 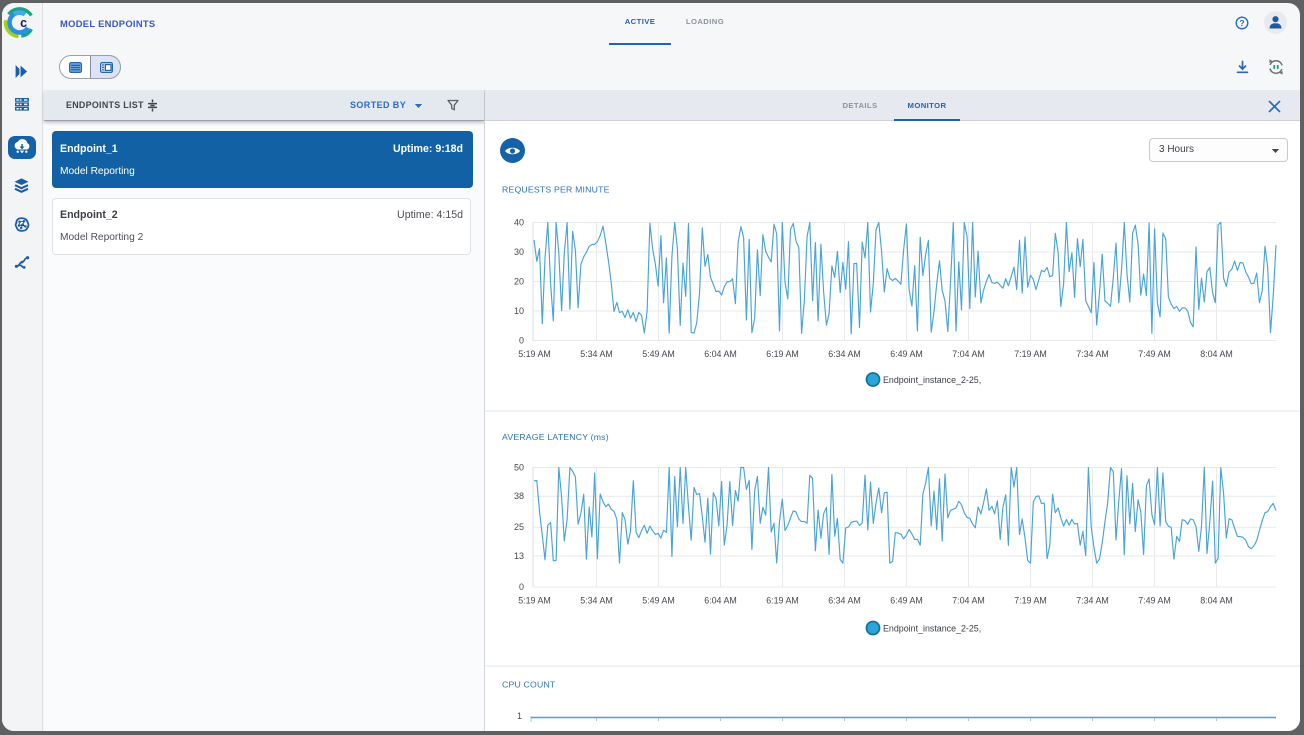 What do you see at coordinates (519, 223) in the screenshot?
I see `svg-text: 40` at bounding box center [519, 223].